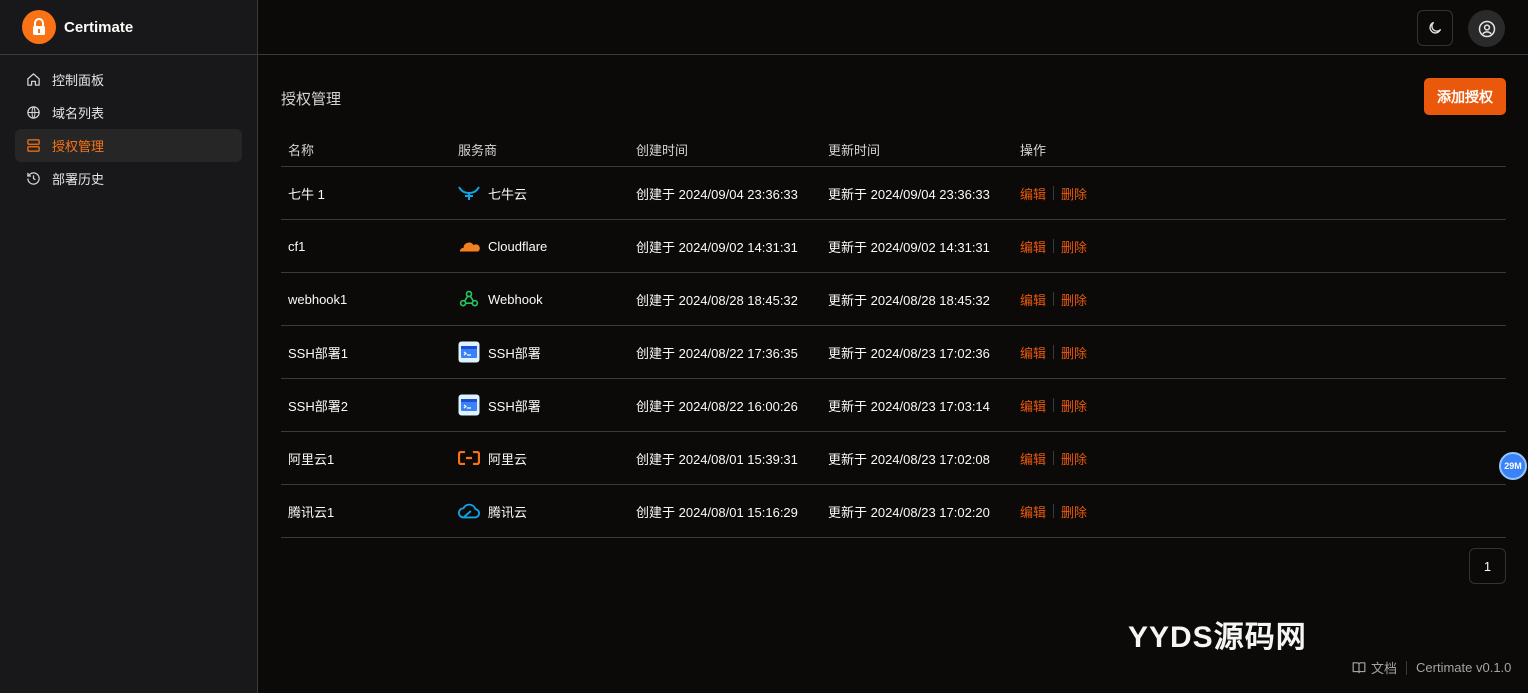 The image size is (1528, 693). What do you see at coordinates (469, 511) in the screenshot?
I see `tencent-cloud-icon` at bounding box center [469, 511].